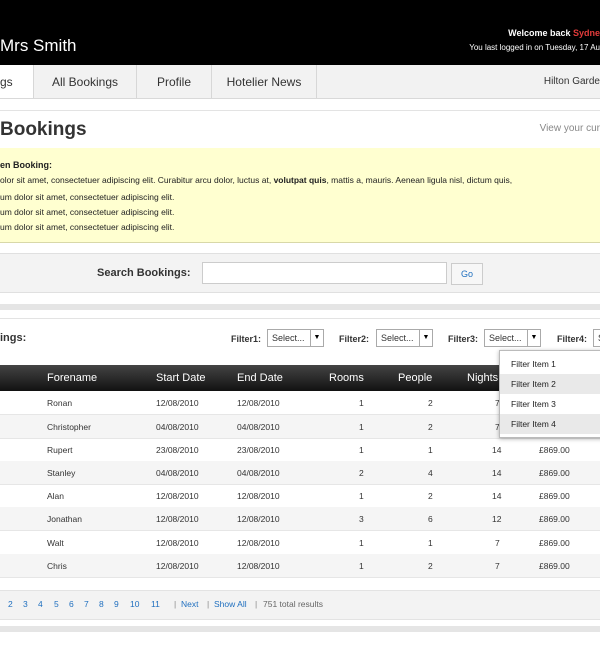 The height and width of the screenshot is (667, 600). What do you see at coordinates (72, 378) in the screenshot?
I see `col-forename: Forename` at bounding box center [72, 378].